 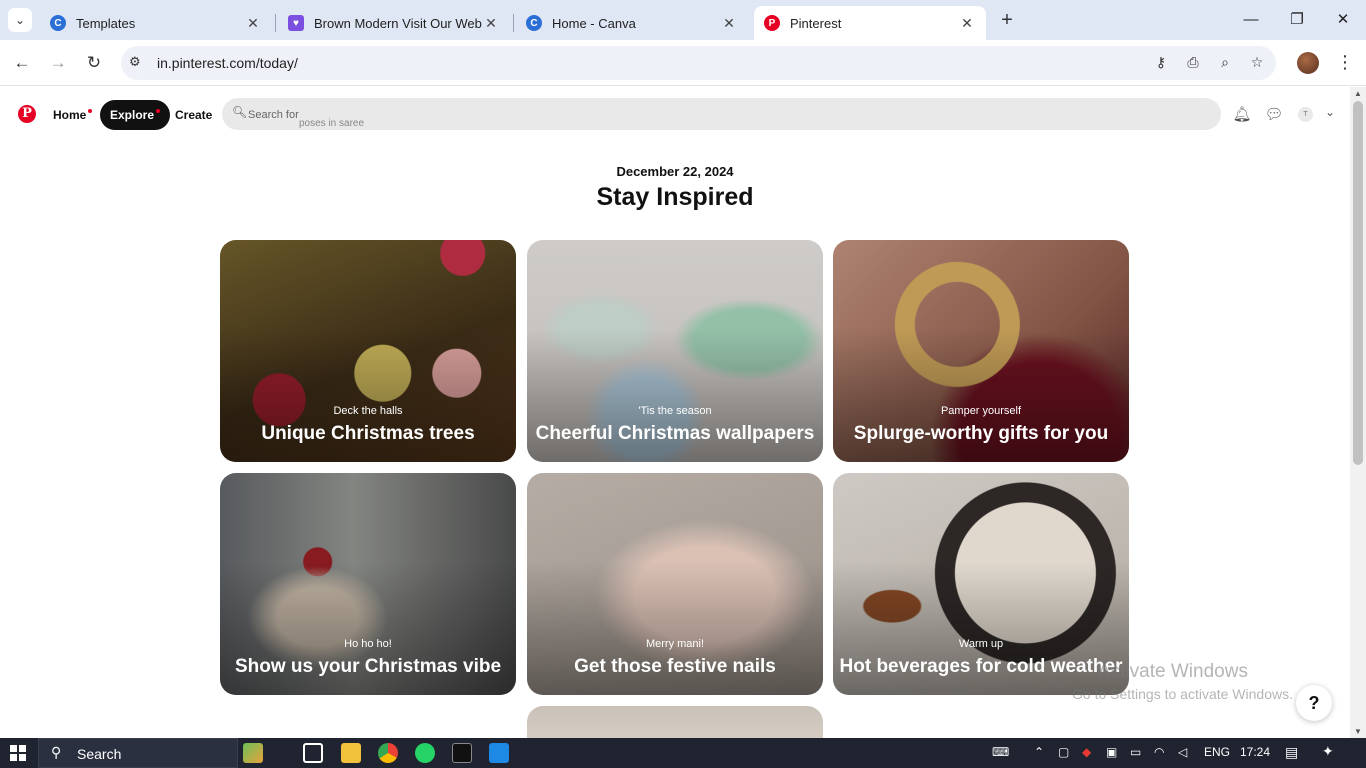 What do you see at coordinates (1297, 20) in the screenshot?
I see `restore-button: ❐` at bounding box center [1297, 20].